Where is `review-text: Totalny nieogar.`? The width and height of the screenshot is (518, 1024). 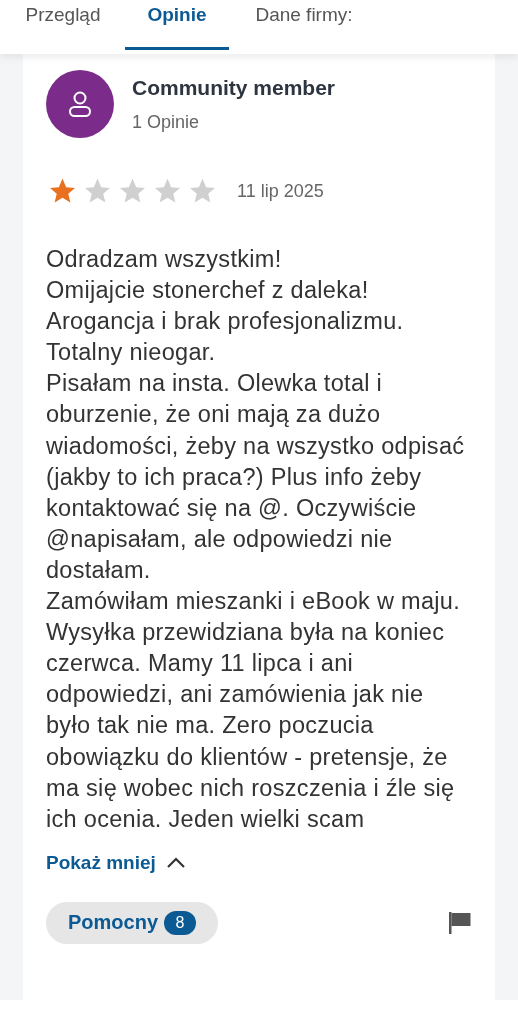
review-text: Totalny nieogar. is located at coordinates (131, 353).